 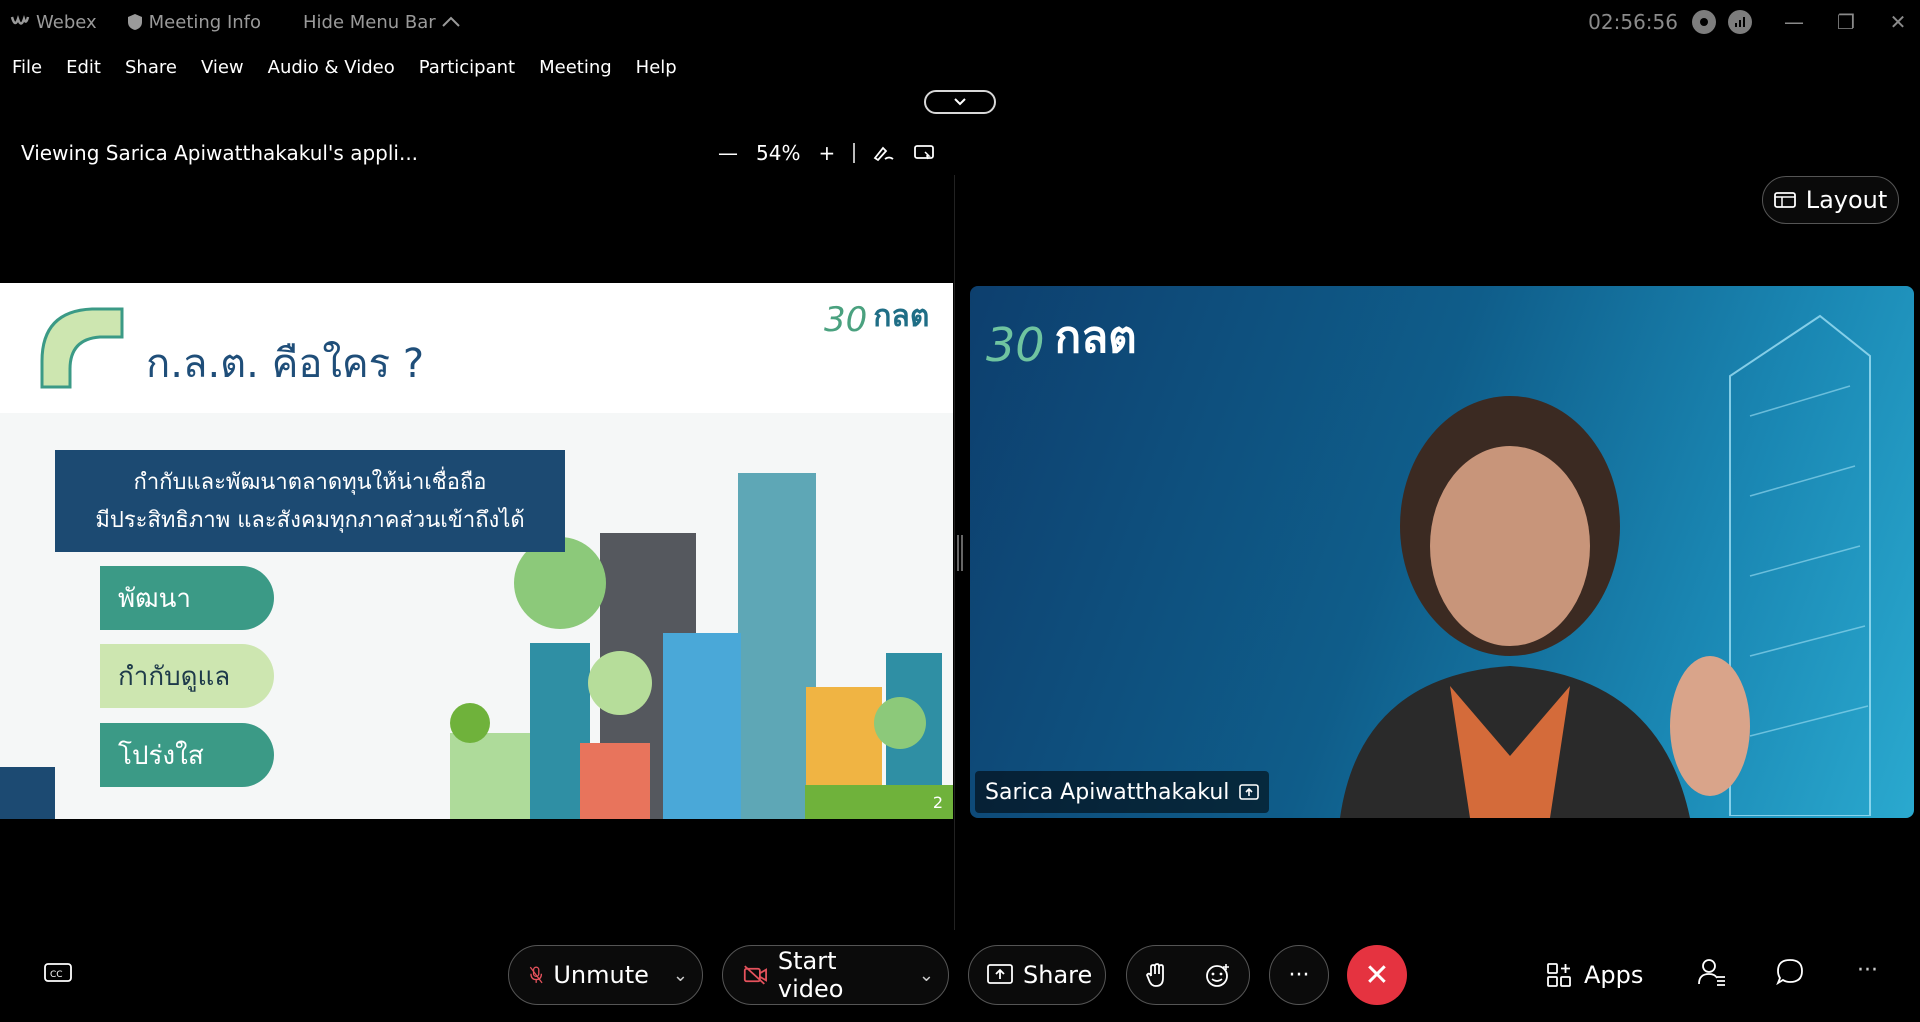 I want to click on apps-label: Apps, so click(x=1614, y=975).